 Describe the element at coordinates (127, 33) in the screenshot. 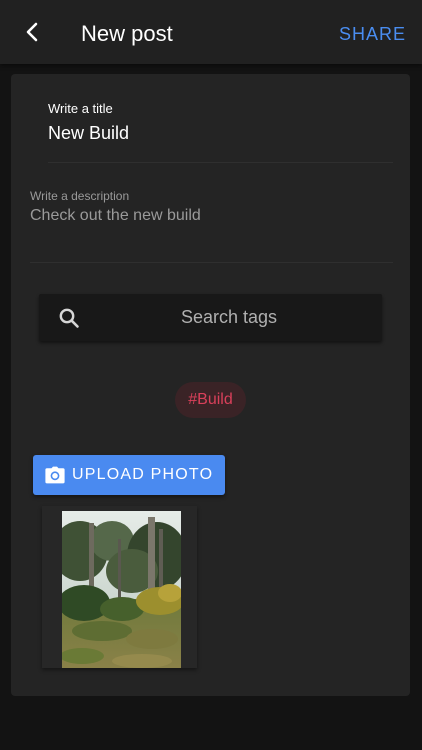

I see `page-title: New post` at that location.